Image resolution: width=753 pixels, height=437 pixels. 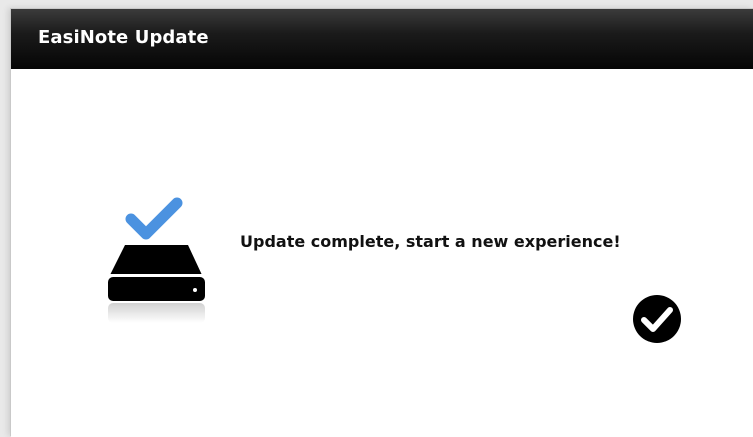 What do you see at coordinates (157, 258) in the screenshot?
I see `drive-check-icon` at bounding box center [157, 258].